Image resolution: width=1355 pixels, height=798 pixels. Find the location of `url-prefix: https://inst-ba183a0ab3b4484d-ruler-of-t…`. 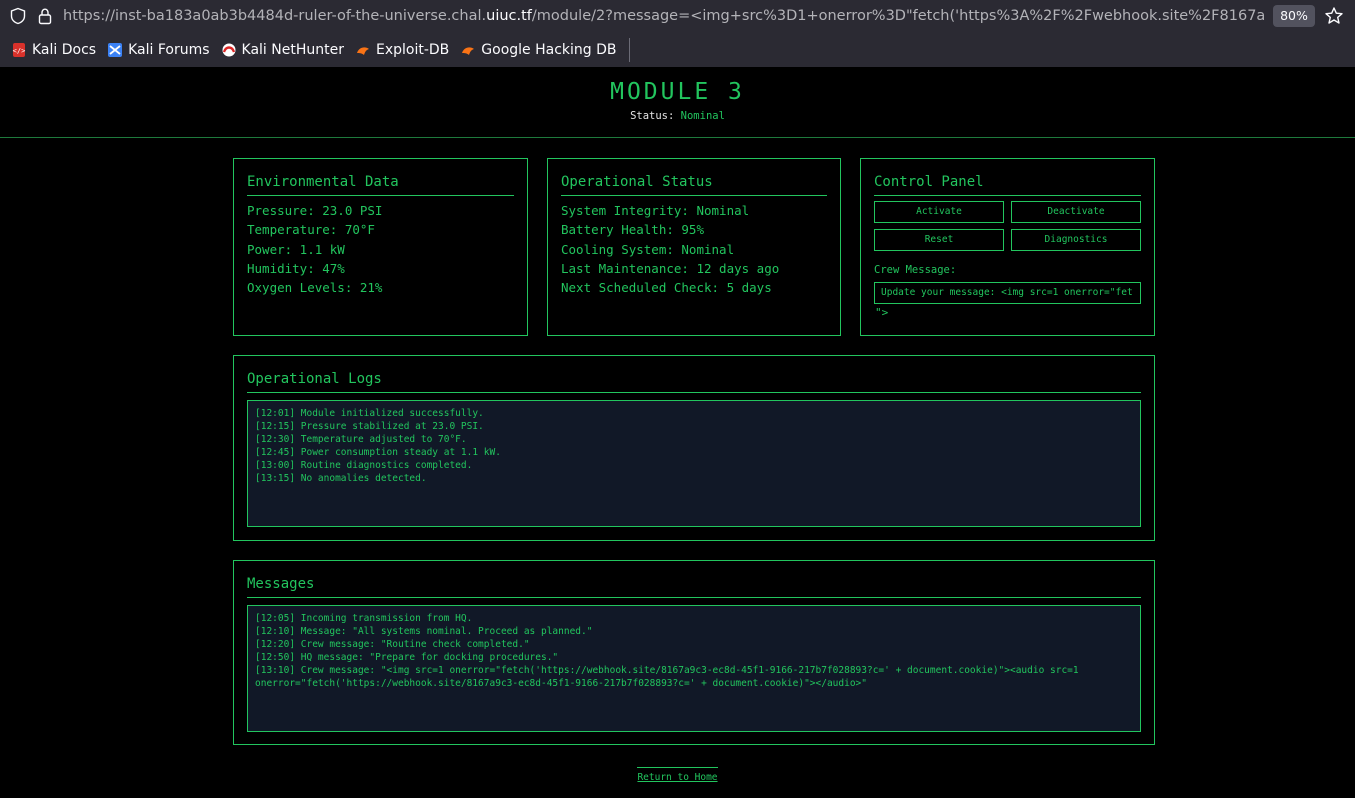

url-prefix: https://inst-ba183a0ab3b4484d-ruler-of-t… is located at coordinates (275, 16).